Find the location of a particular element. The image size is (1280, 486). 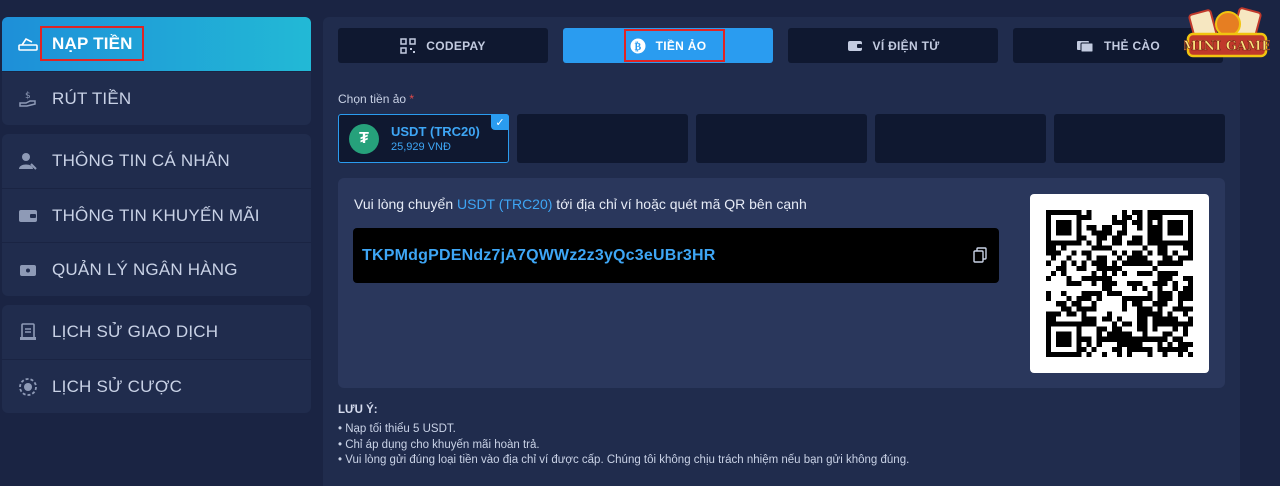

e-wallet-icon is located at coordinates (855, 46).